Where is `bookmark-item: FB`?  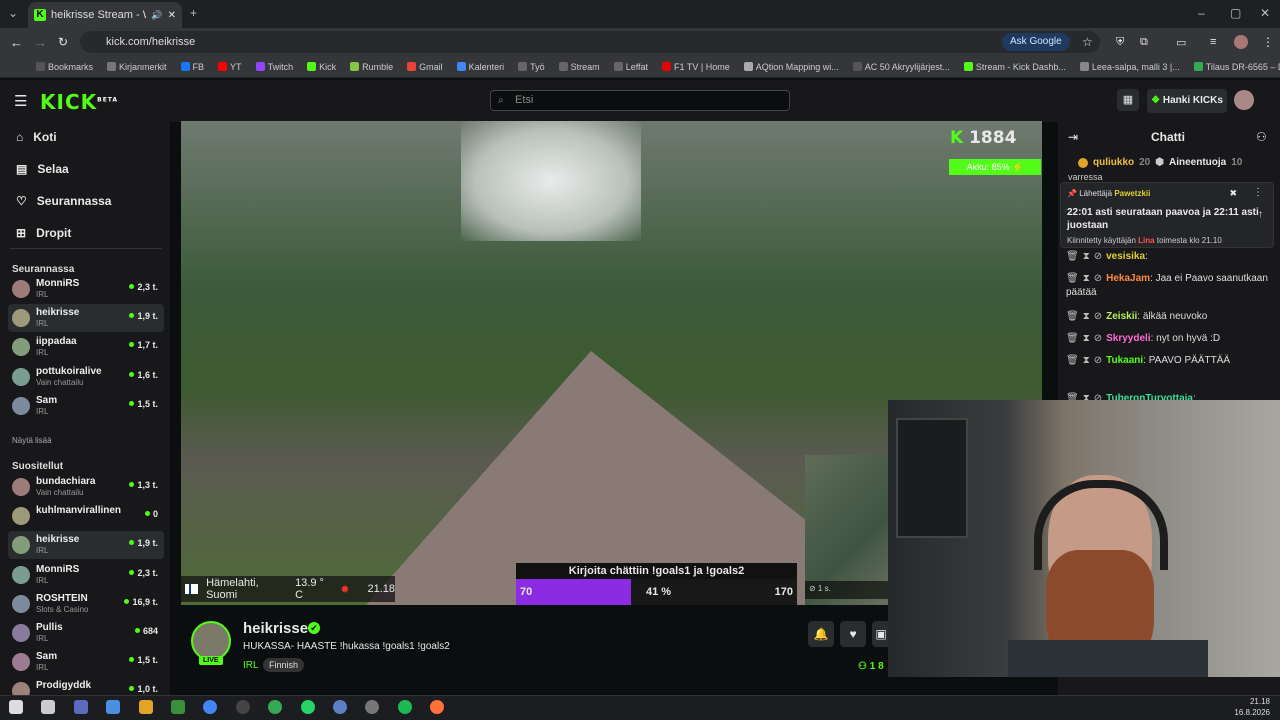 bookmark-item: FB is located at coordinates (192, 67).